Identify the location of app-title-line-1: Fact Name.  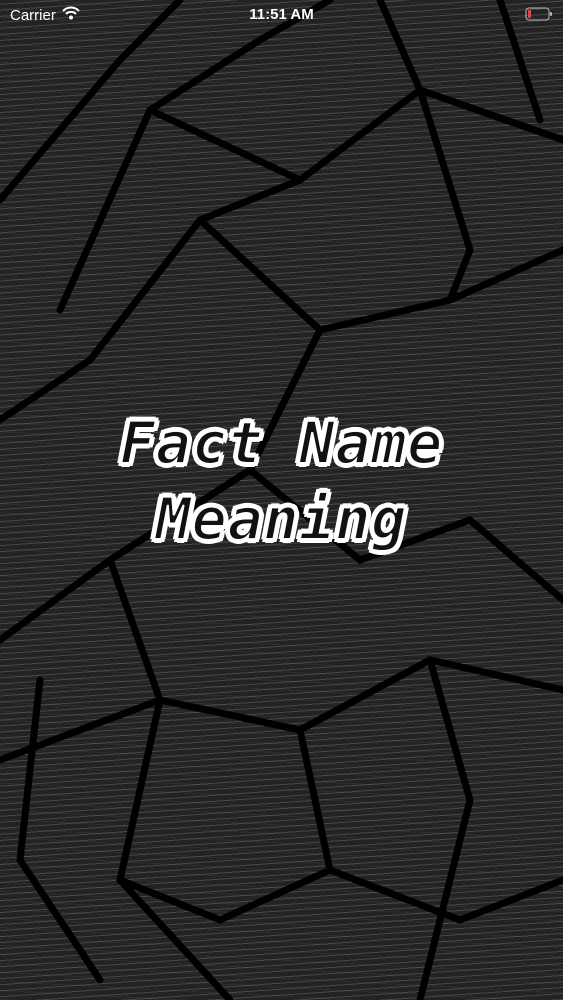
(281, 443).